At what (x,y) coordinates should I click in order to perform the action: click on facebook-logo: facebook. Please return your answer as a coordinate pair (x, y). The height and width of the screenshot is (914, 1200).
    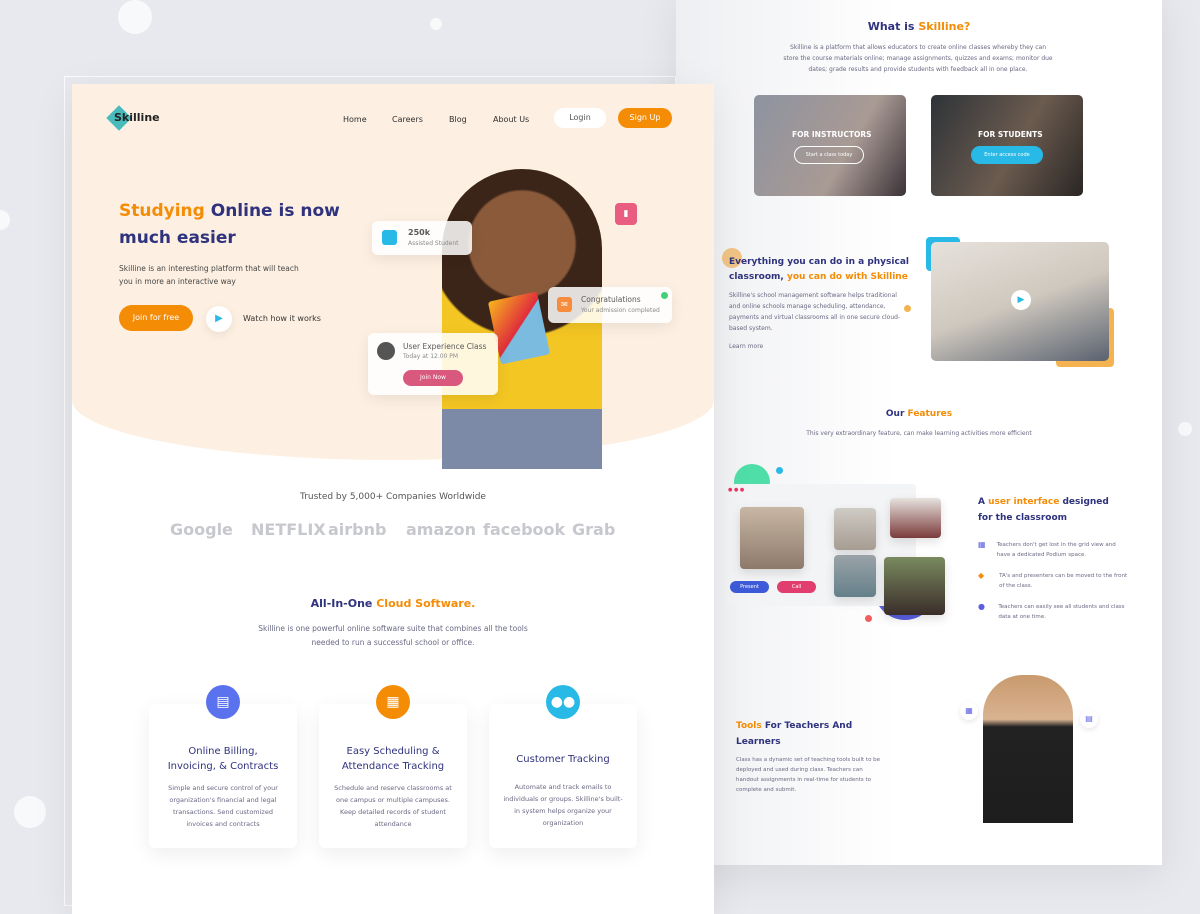
    Looking at the image, I should click on (524, 529).